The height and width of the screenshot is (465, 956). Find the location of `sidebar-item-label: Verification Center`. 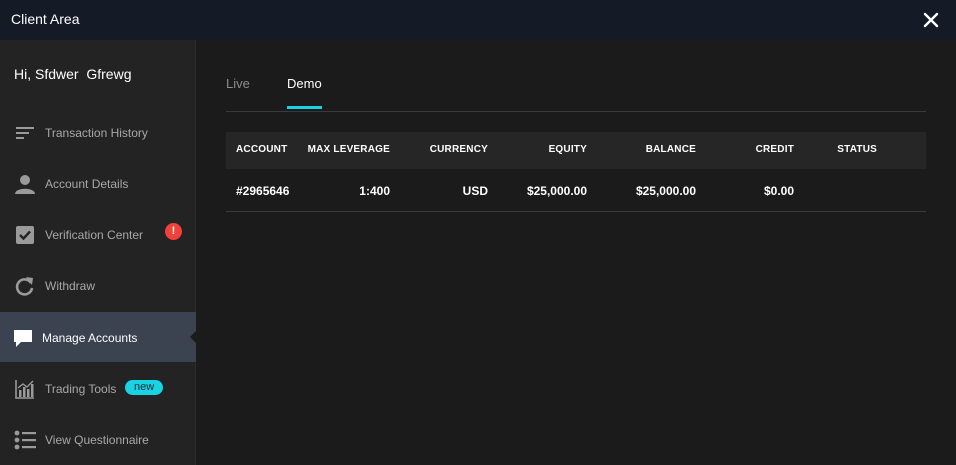

sidebar-item-label: Verification Center is located at coordinates (94, 235).